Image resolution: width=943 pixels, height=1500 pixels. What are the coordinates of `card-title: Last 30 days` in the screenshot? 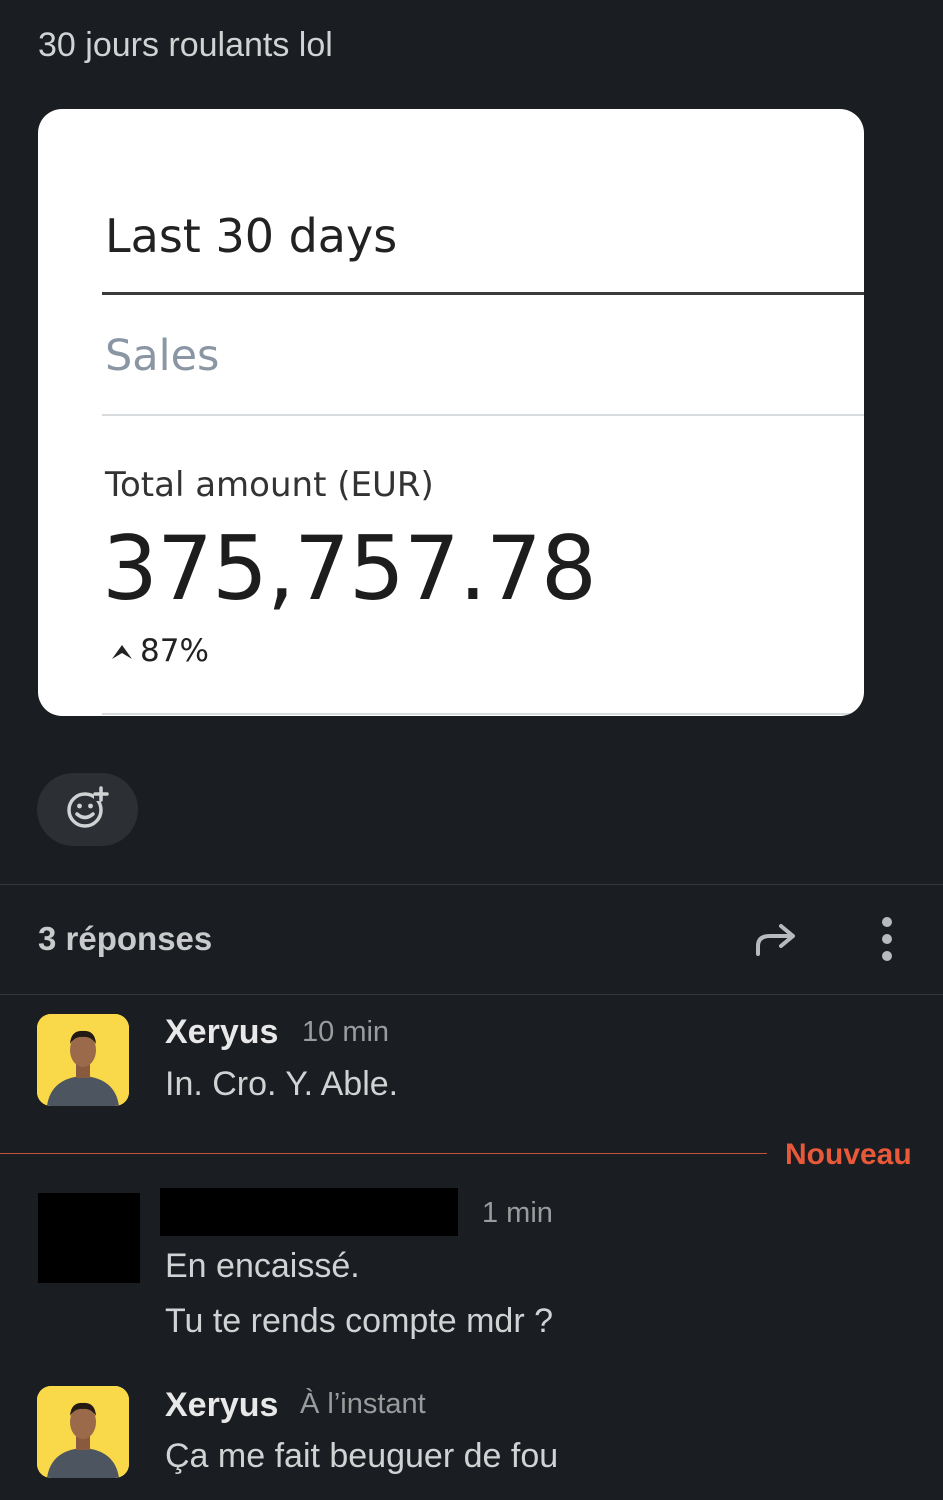 It's located at (251, 236).